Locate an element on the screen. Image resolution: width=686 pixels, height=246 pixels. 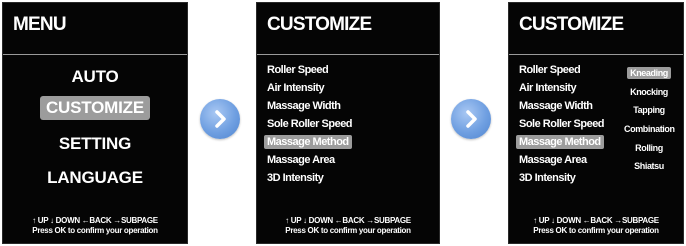
subpage-item-tapping: Tapping is located at coordinates (649, 110).